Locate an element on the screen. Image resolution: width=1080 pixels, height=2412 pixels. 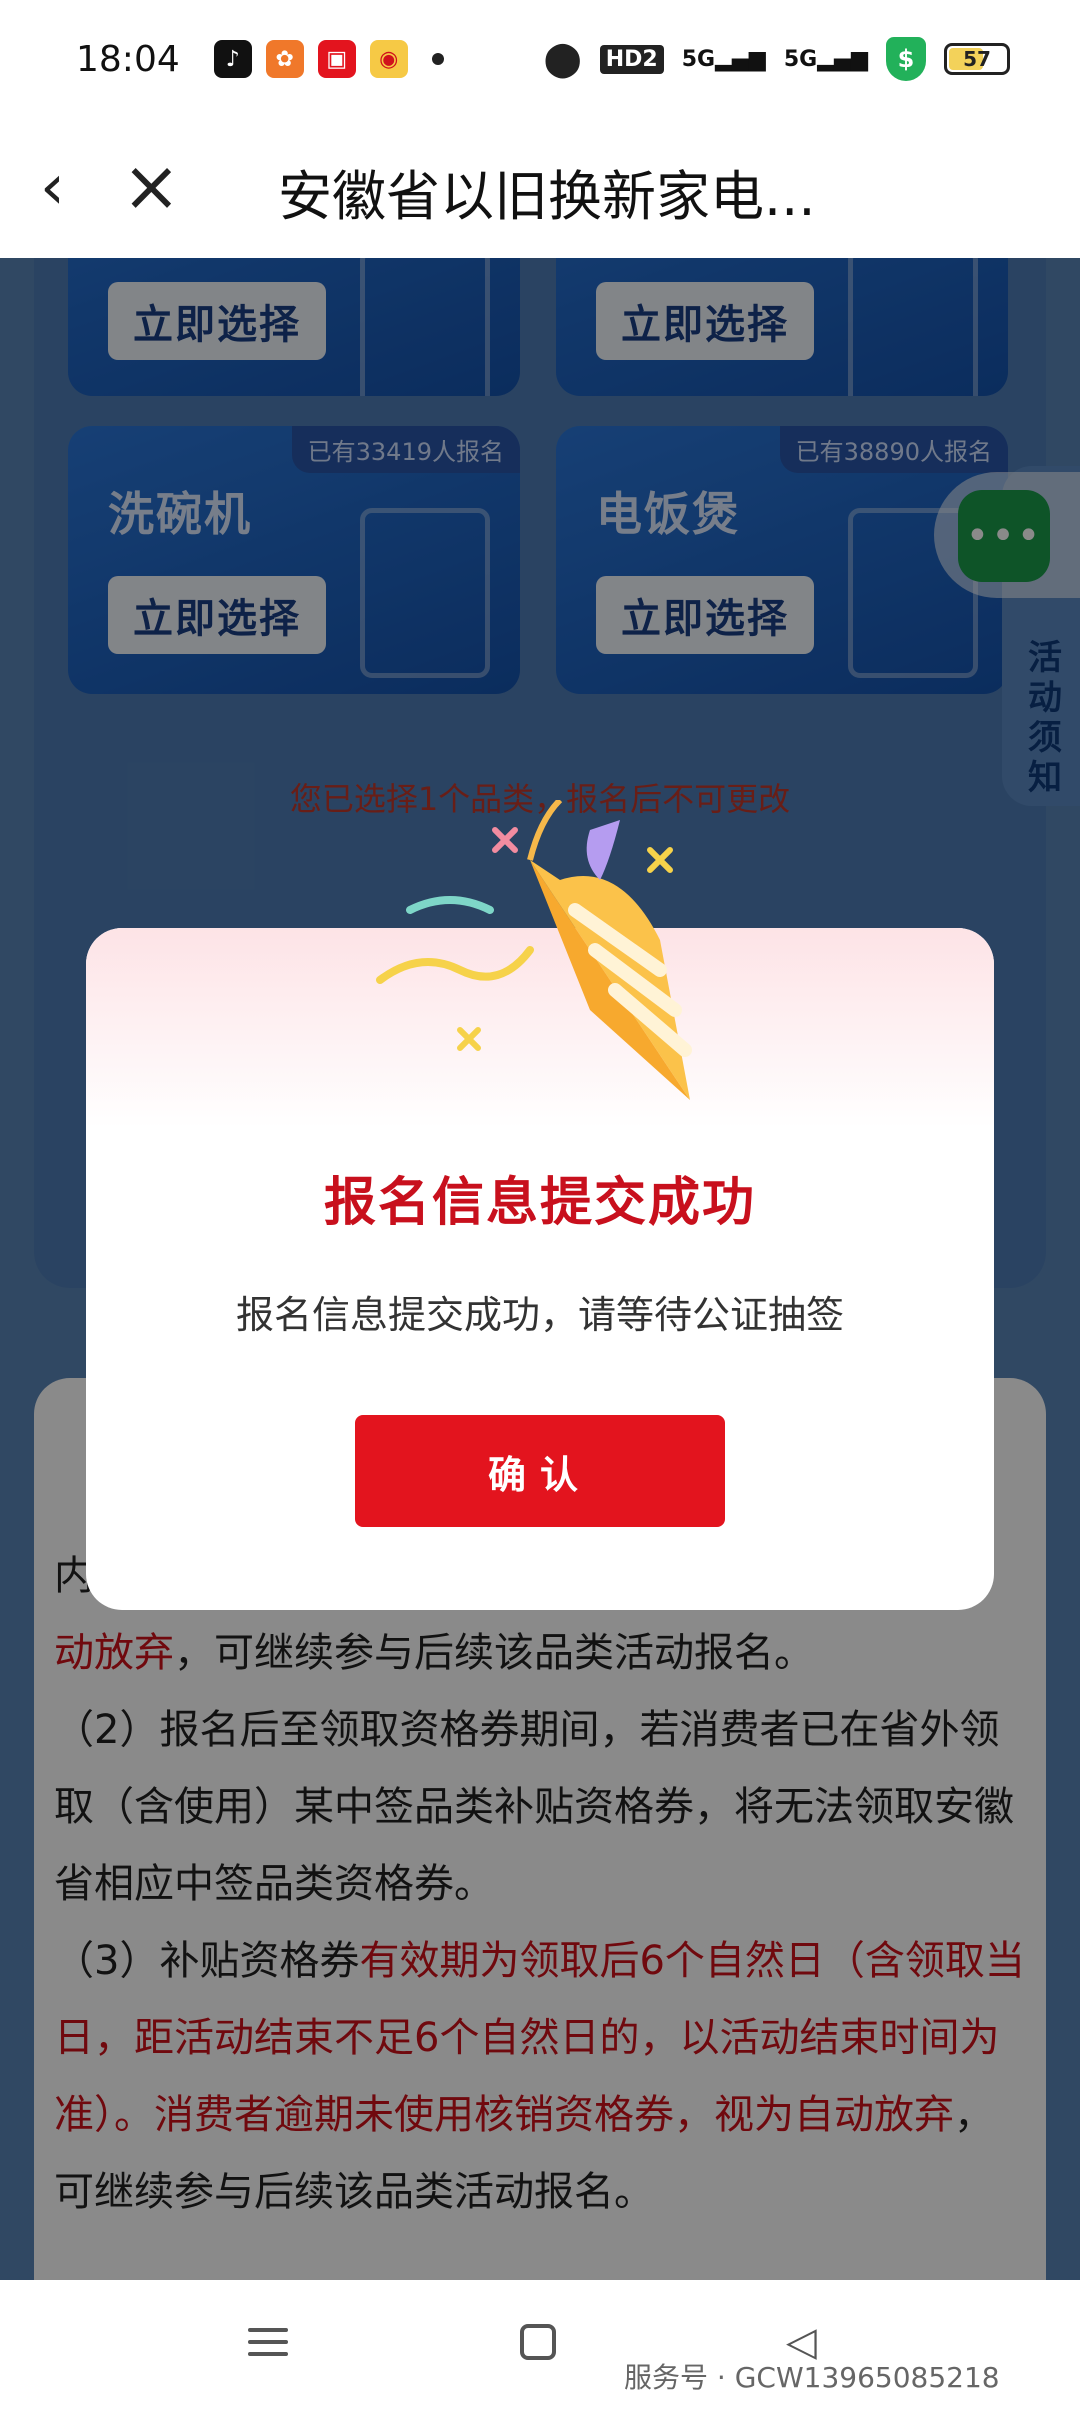
tiktok-app-icon: ♪ is located at coordinates (232, 59).